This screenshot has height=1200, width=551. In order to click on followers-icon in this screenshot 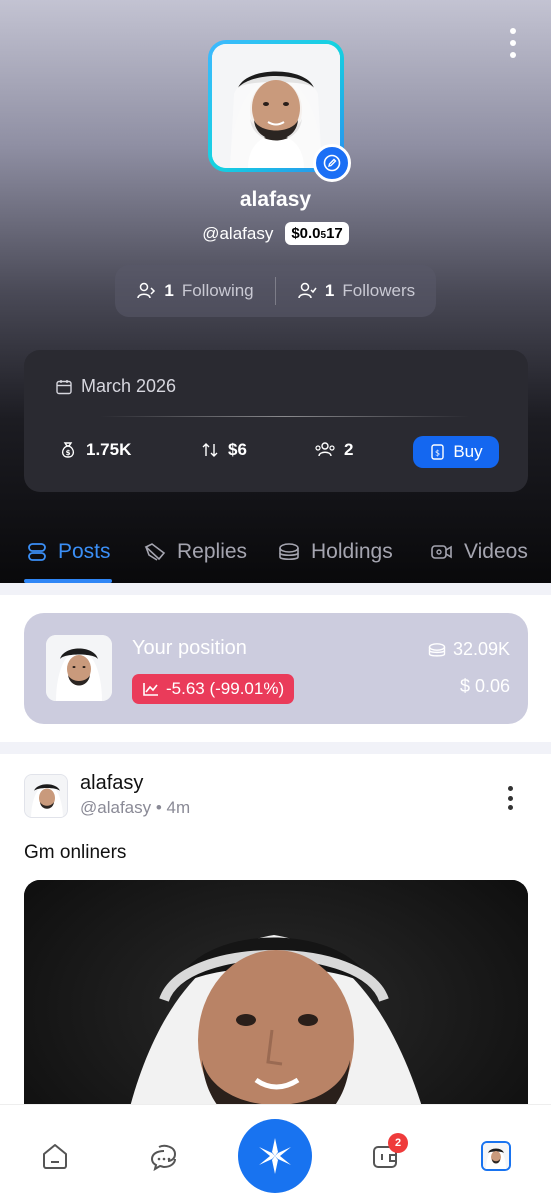, I will do `click(307, 290)`.